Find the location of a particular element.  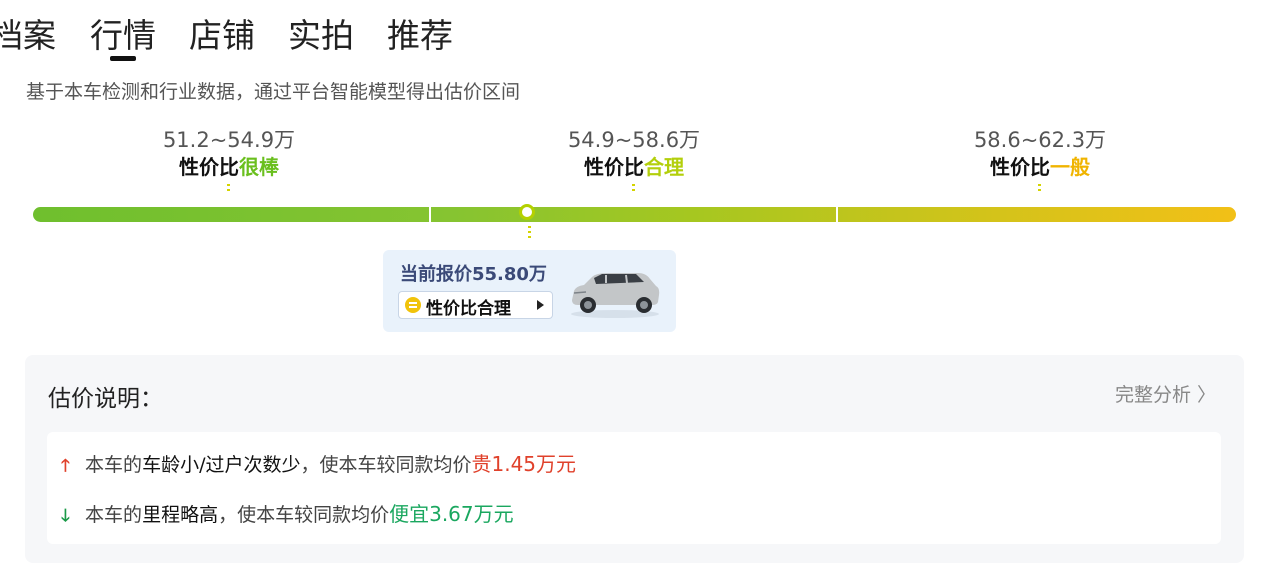

current-price-marker is located at coordinates (527, 212).